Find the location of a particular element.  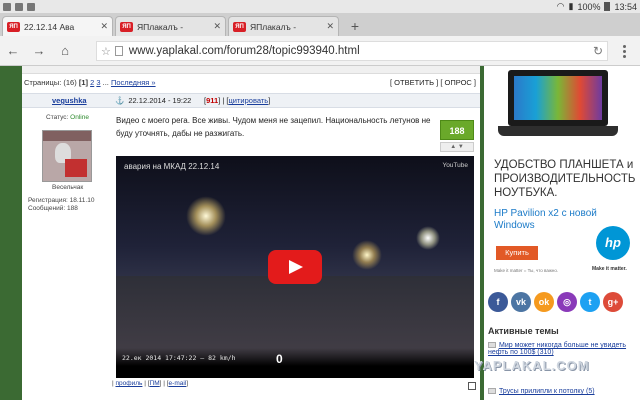

hp-logo: hp is located at coordinates (613, 243).